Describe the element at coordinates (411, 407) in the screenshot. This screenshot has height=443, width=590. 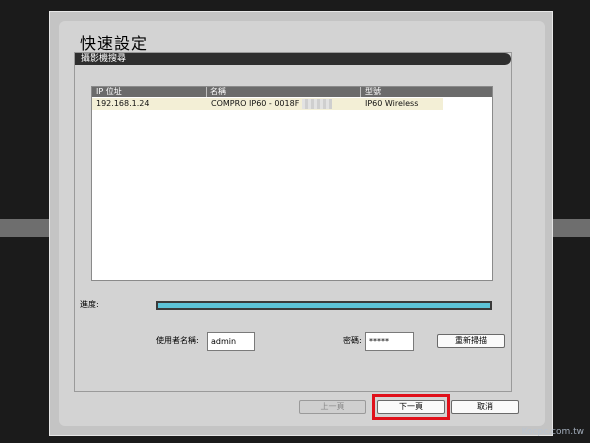
I see `next-button: 下一頁` at that location.